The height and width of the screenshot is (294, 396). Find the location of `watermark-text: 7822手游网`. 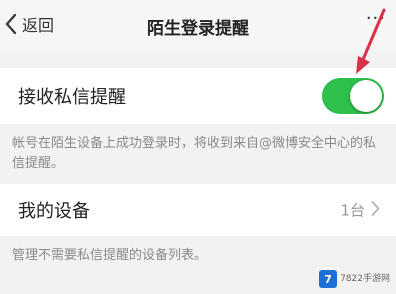

watermark-text: 7822手游网 is located at coordinates (365, 279).